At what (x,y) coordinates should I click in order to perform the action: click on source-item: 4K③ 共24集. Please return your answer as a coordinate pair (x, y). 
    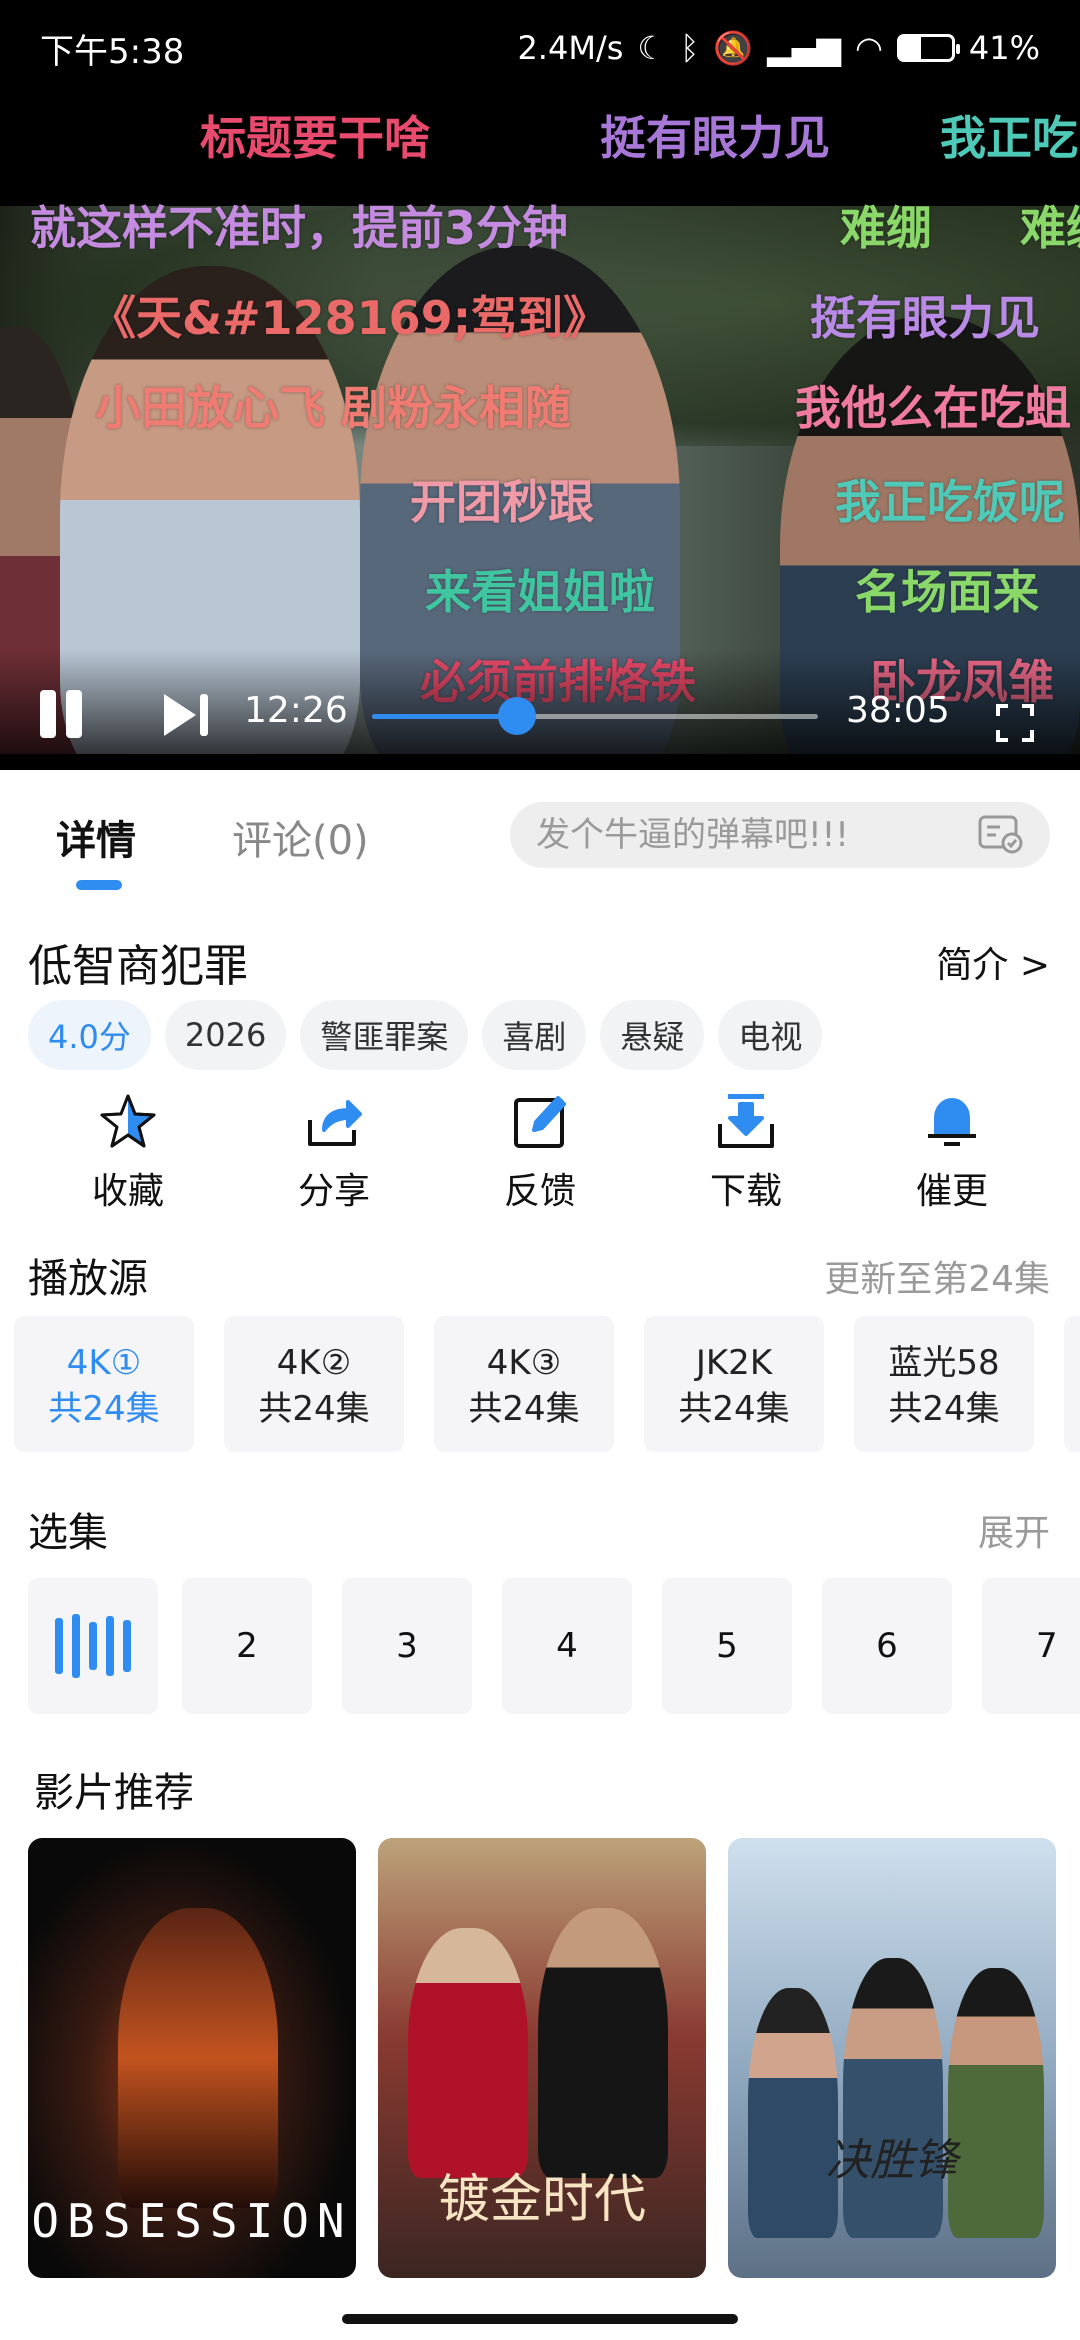
    Looking at the image, I should click on (524, 1384).